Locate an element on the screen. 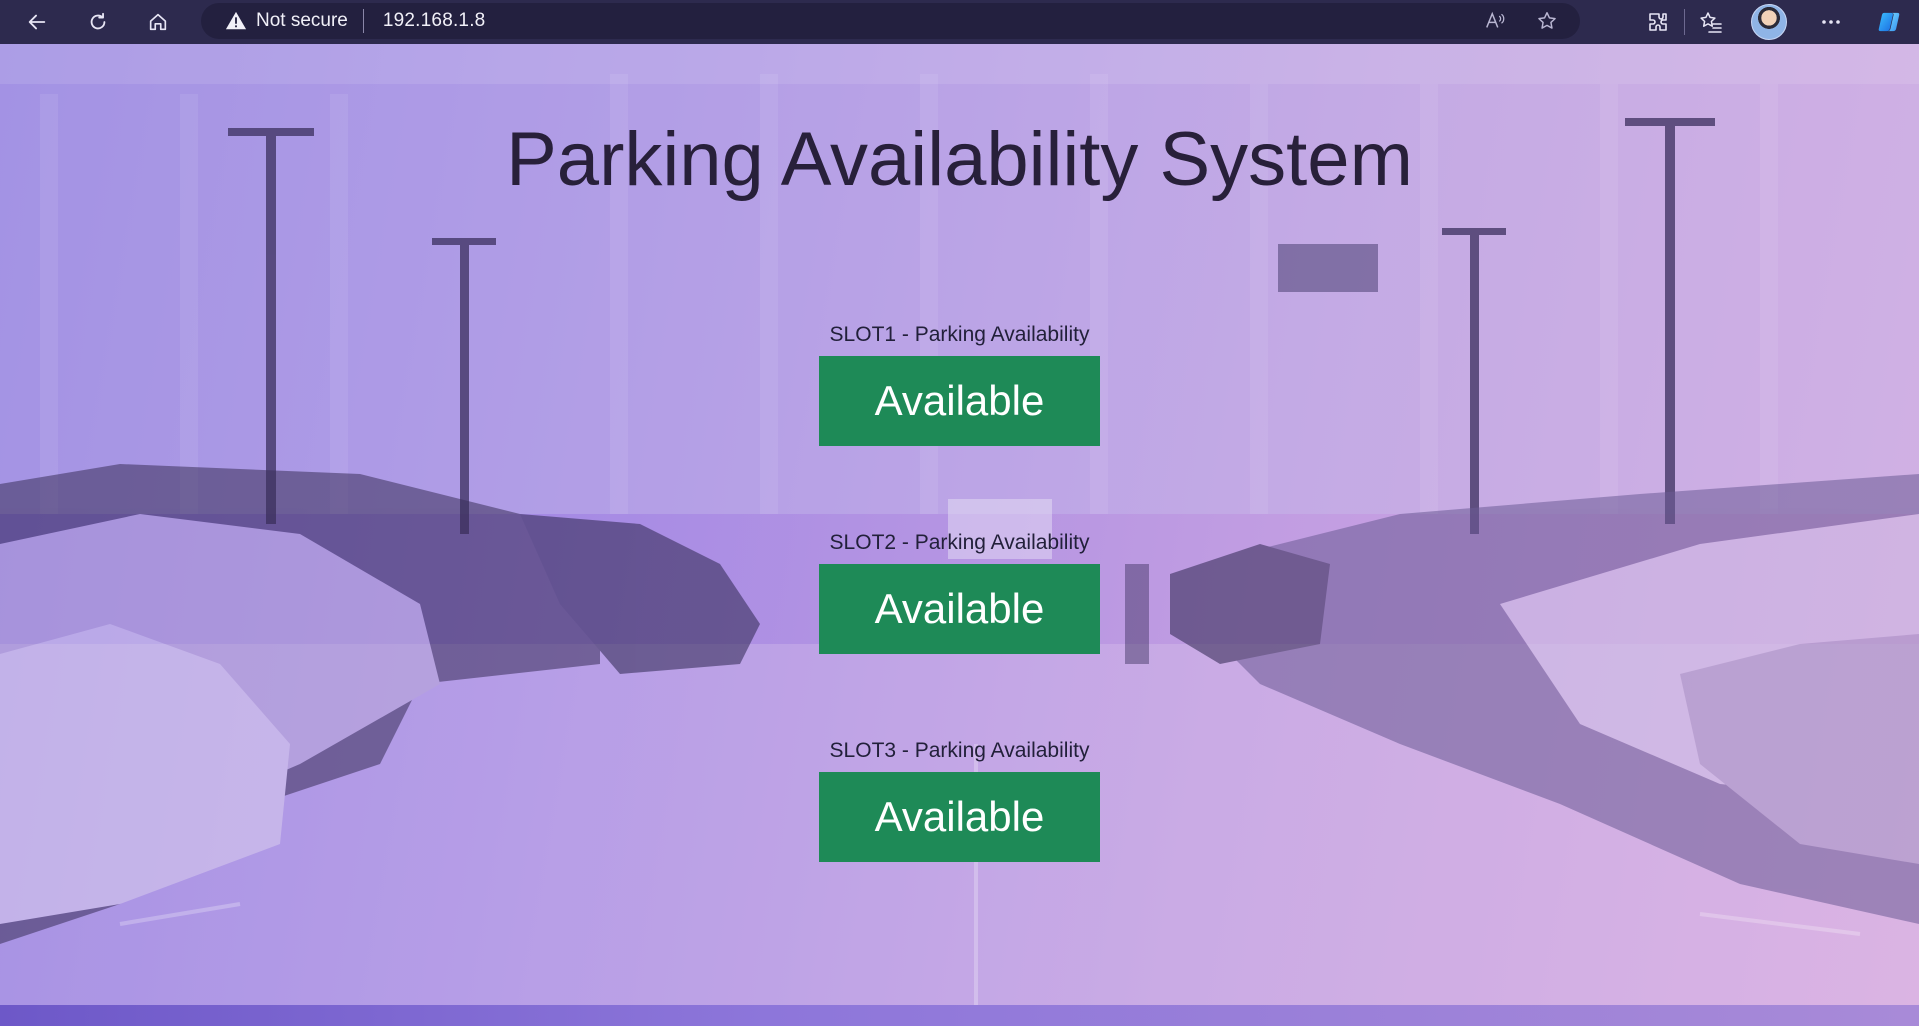 The image size is (1919, 1026). slot-1-label: SLOT1 - Parking Availability is located at coordinates (959, 334).